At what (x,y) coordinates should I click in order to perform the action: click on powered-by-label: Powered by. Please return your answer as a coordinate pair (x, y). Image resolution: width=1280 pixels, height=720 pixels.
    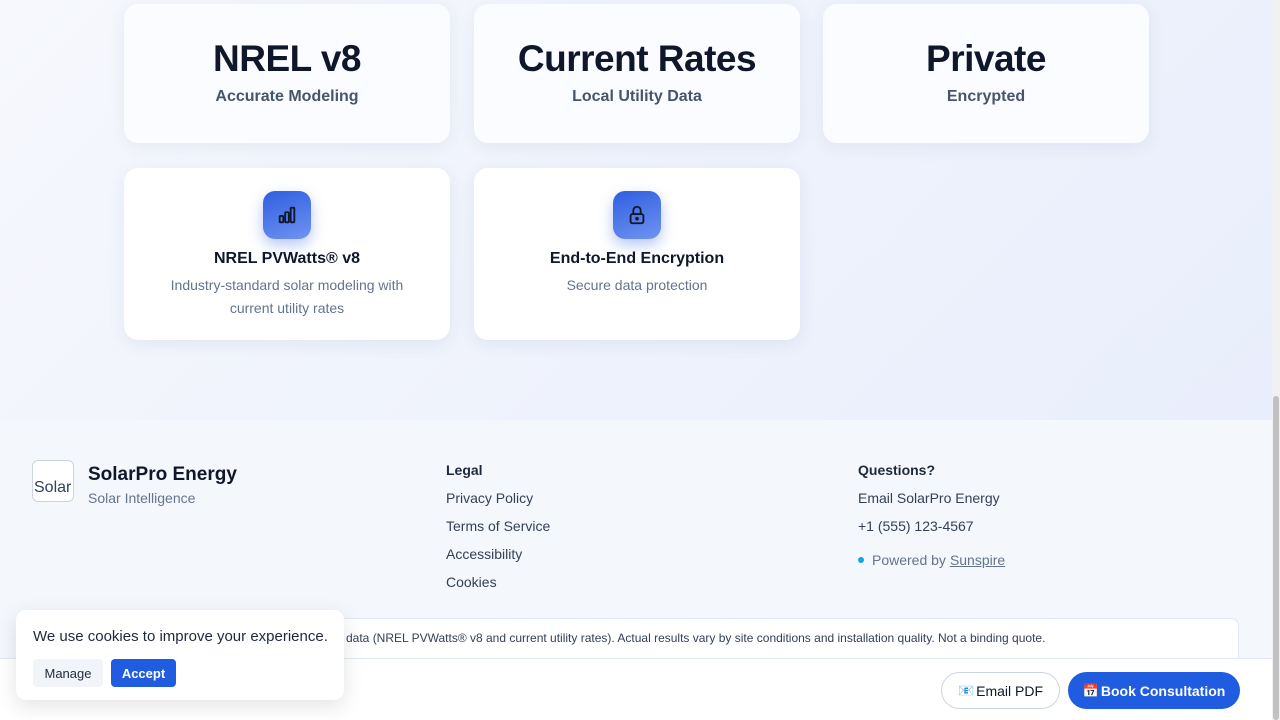
    Looking at the image, I should click on (909, 560).